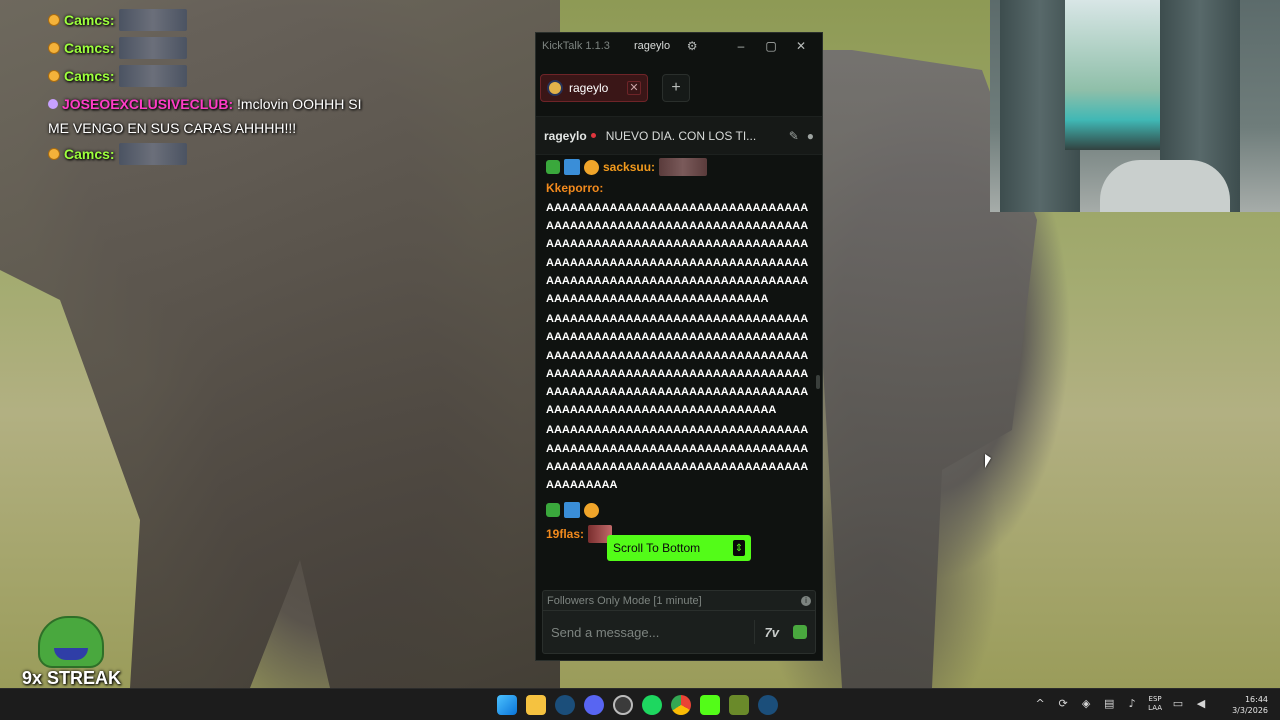 The width and height of the screenshot is (1280, 720). Describe the element at coordinates (1201, 704) in the screenshot. I see `volume-icon: ◀` at that location.